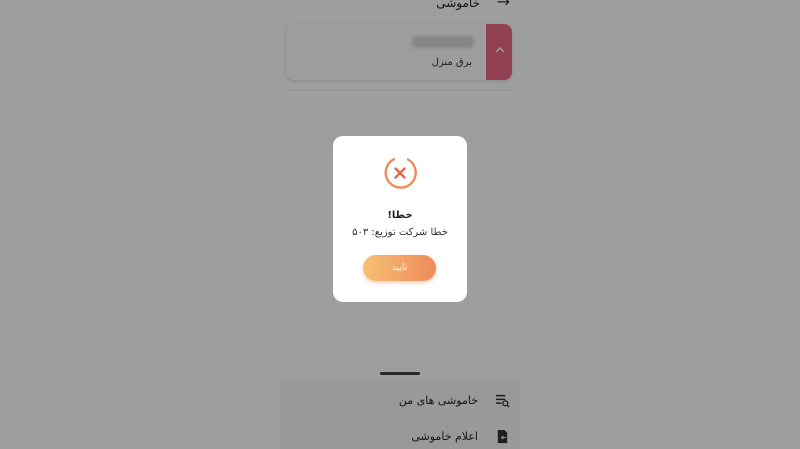 The image size is (800, 449). I want to click on dialog-message: خطا شرکت توزیع: ۵۰۳, so click(400, 232).